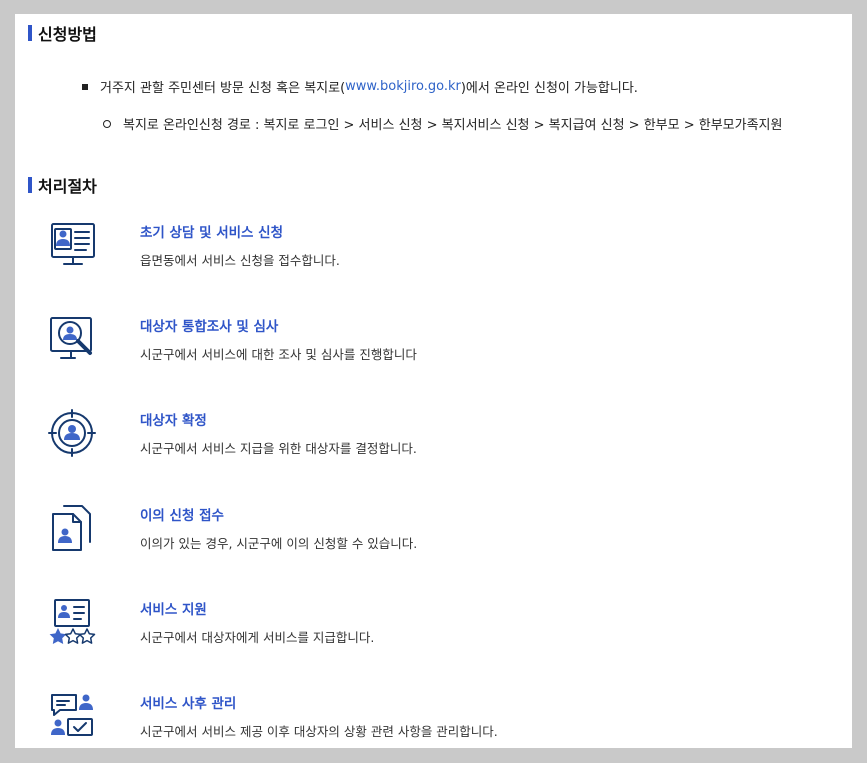 The height and width of the screenshot is (763, 867). I want to click on procedure-step: 초기 상담 및 서비스 신청 읍면동에서 서비스 신청을 접수합니다., so click(433, 256).